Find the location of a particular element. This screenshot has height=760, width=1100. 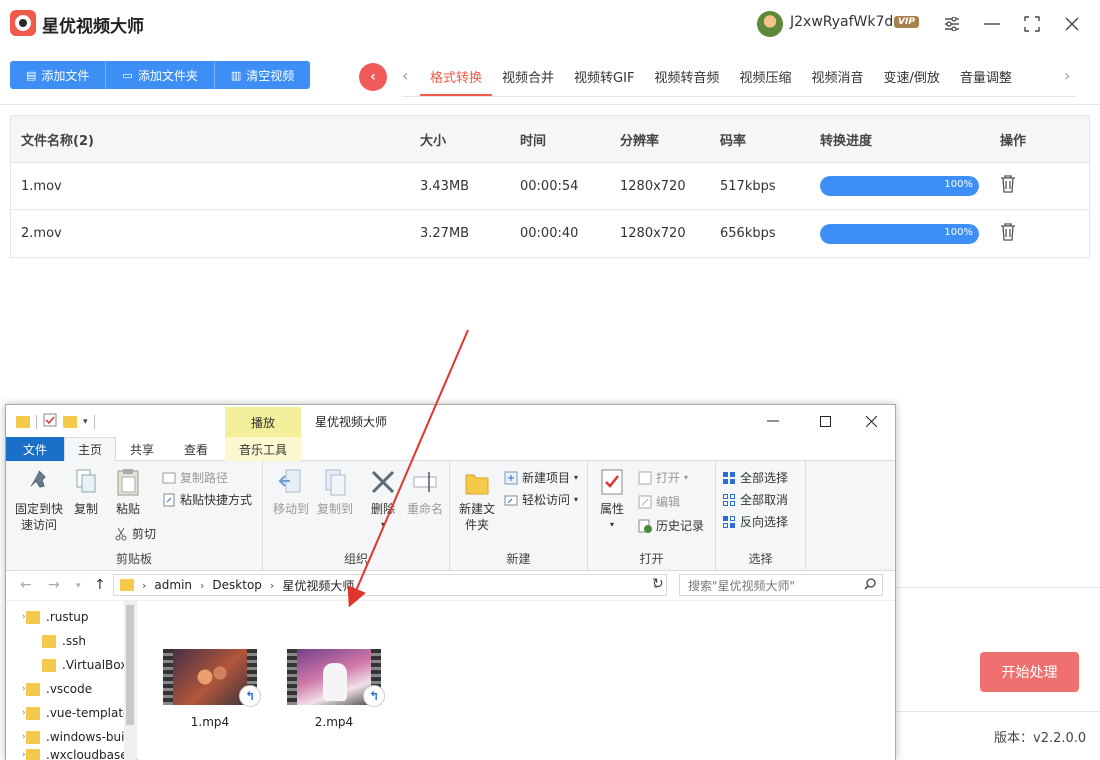

title-bar: 星优视频大师 J2xwRyafWk7d VIP is located at coordinates (550, 24).